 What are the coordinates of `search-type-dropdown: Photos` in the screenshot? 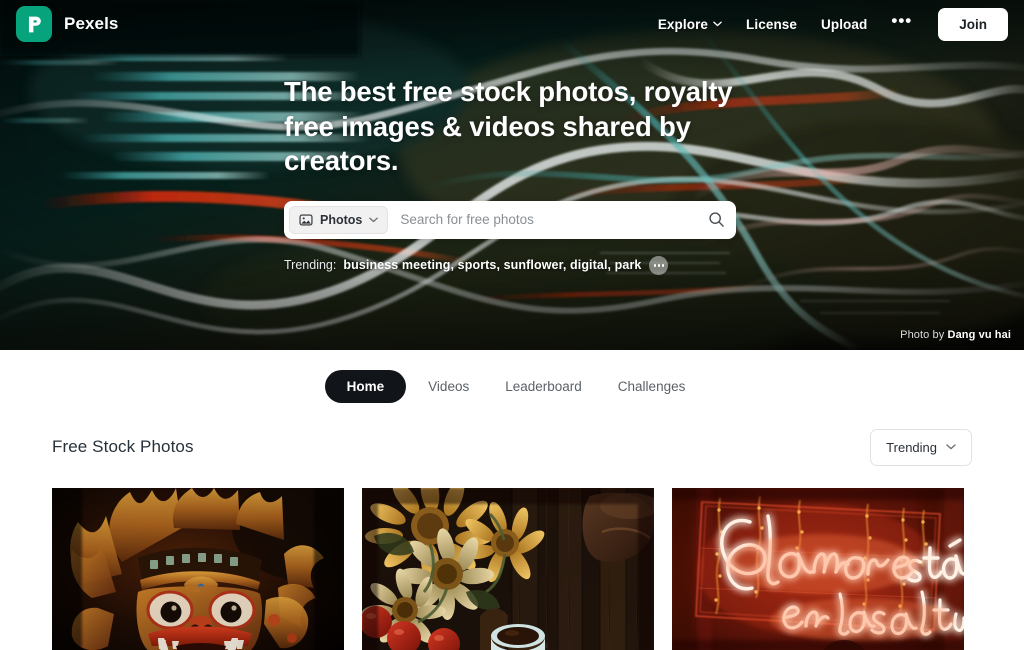 It's located at (339, 219).